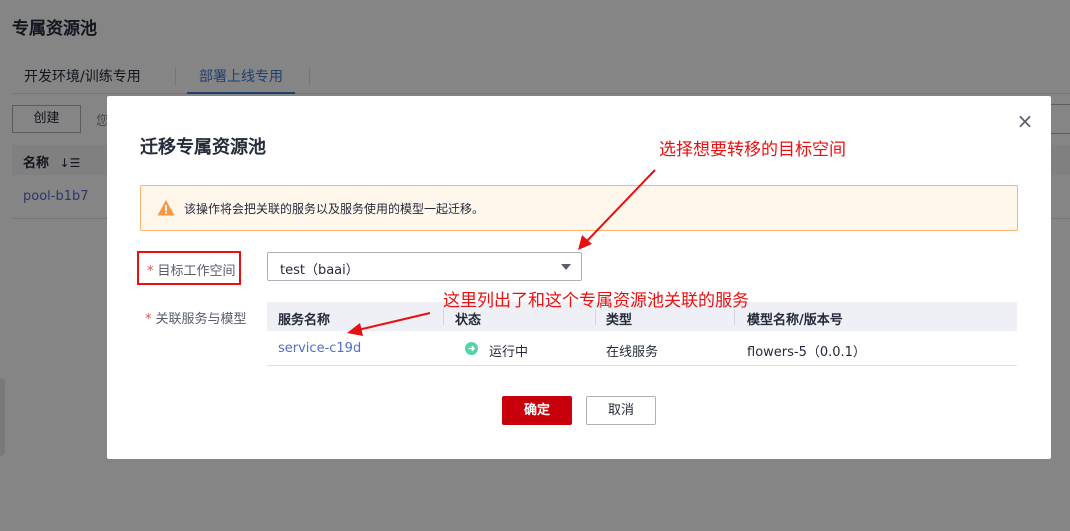  I want to click on col-status: 状态, so click(468, 320).